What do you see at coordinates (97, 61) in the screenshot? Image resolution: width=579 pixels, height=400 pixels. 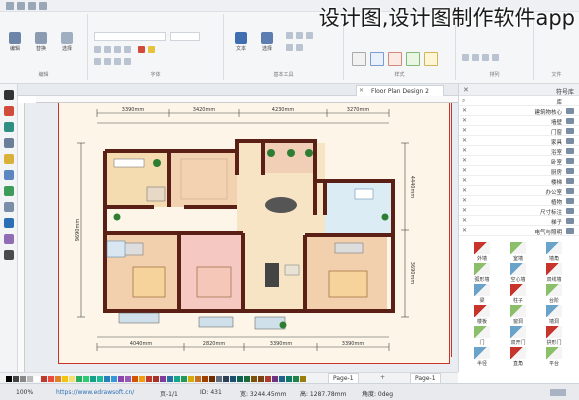 I see `align-left-icon` at bounding box center [97, 61].